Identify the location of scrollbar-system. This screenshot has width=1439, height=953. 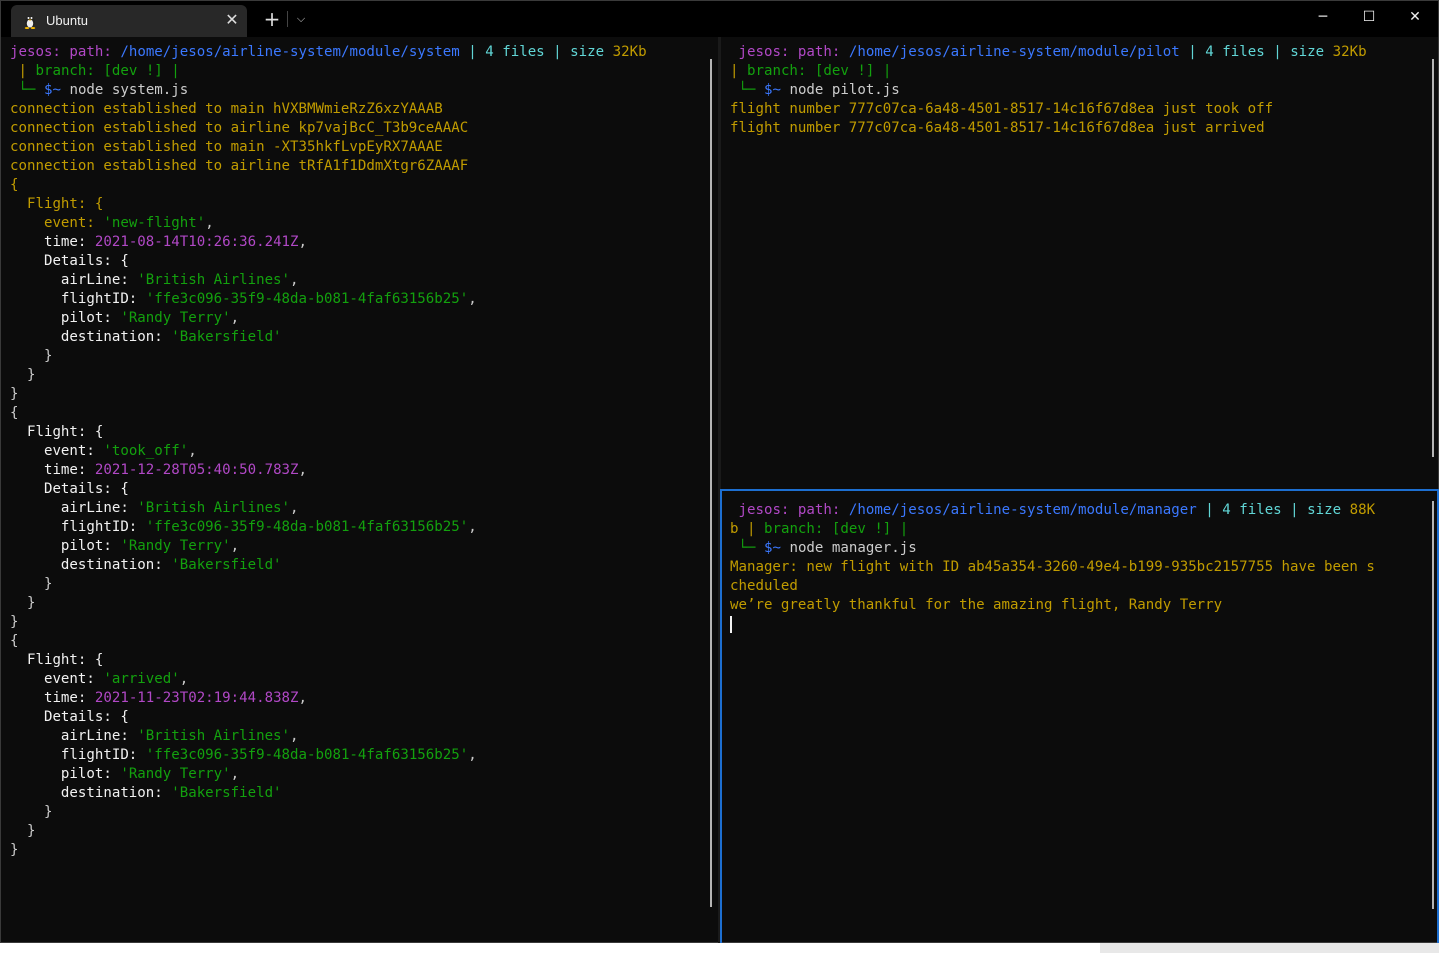
(711, 483).